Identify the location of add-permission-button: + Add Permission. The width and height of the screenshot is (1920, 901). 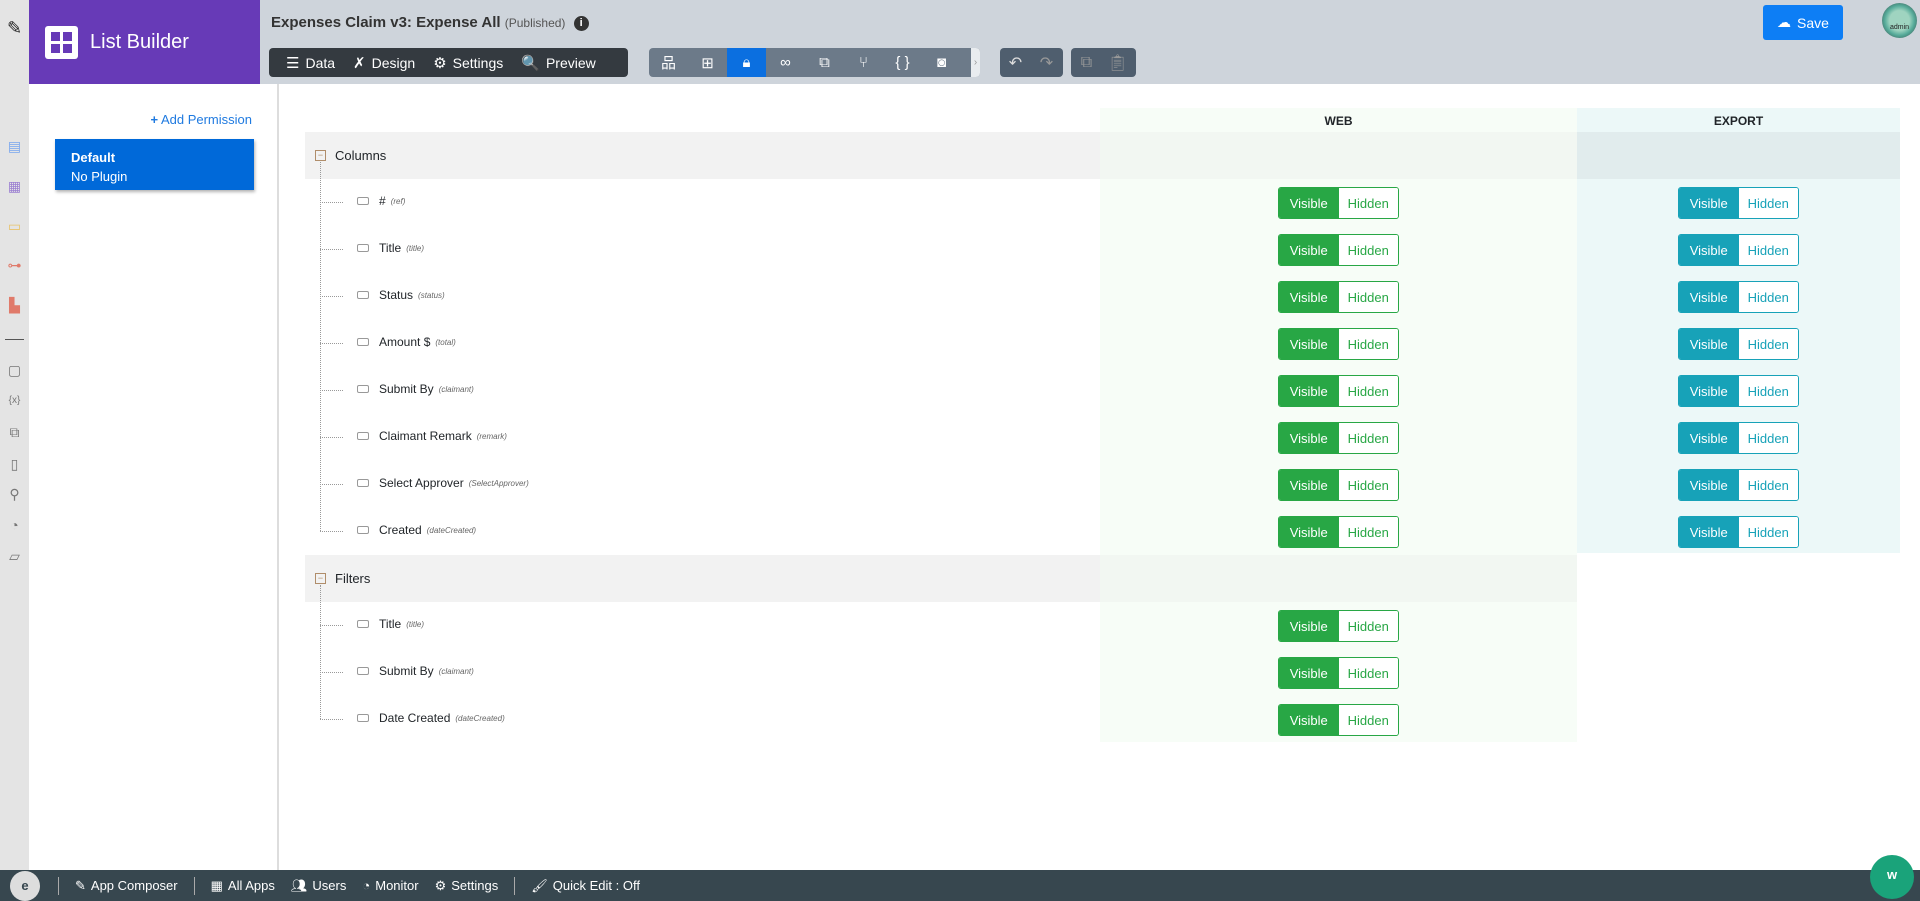
(201, 119).